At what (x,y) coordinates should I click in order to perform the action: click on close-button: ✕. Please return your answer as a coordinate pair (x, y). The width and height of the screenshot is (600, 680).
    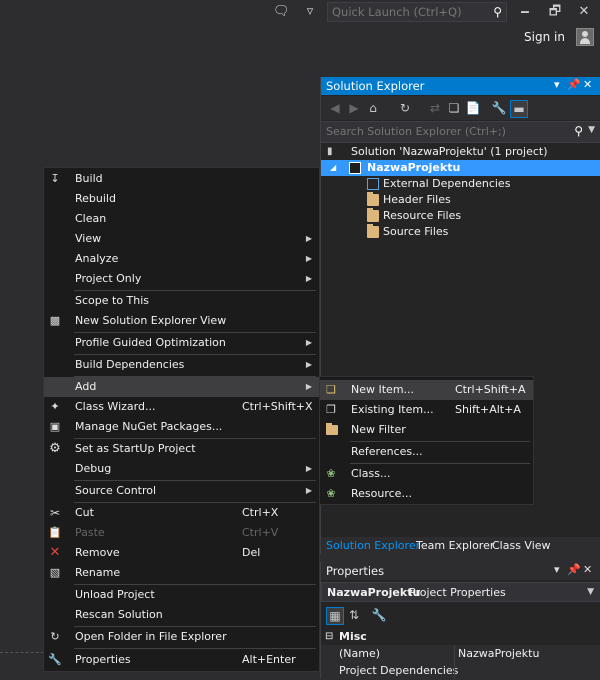
    Looking at the image, I should click on (584, 12).